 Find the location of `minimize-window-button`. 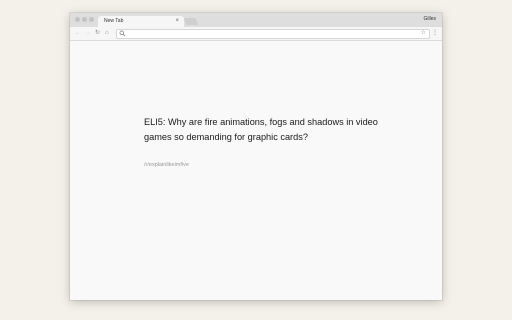

minimize-window-button is located at coordinates (84, 19).